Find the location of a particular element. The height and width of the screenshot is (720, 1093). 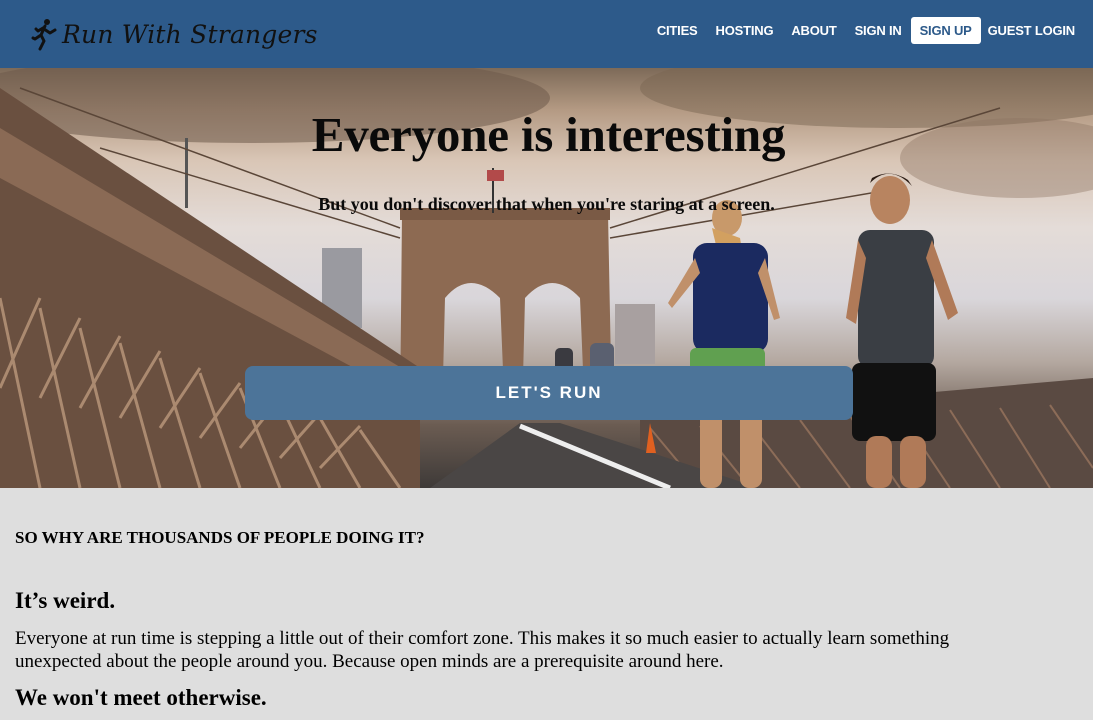

nav-sign-in-link: SIGN IN is located at coordinates (878, 30).